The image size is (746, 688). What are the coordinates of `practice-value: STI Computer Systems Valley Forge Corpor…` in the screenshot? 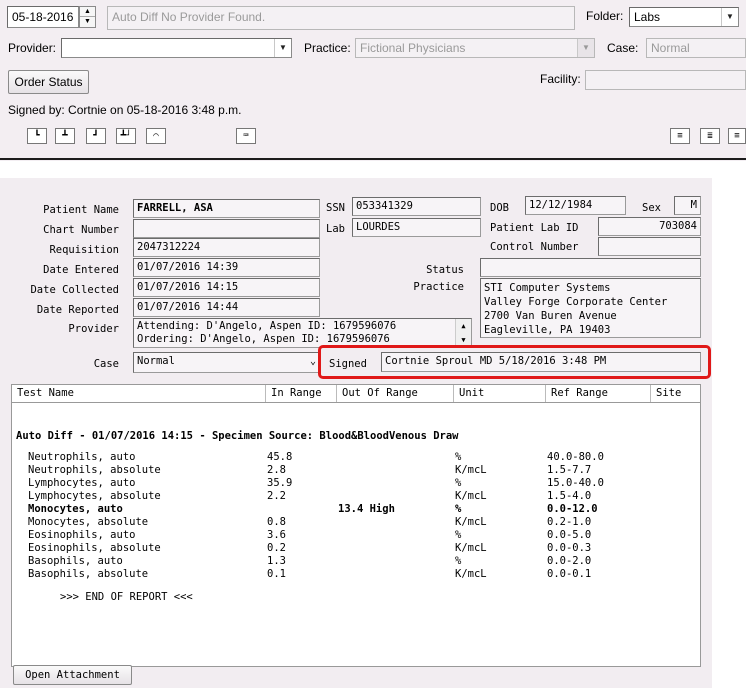 It's located at (590, 308).